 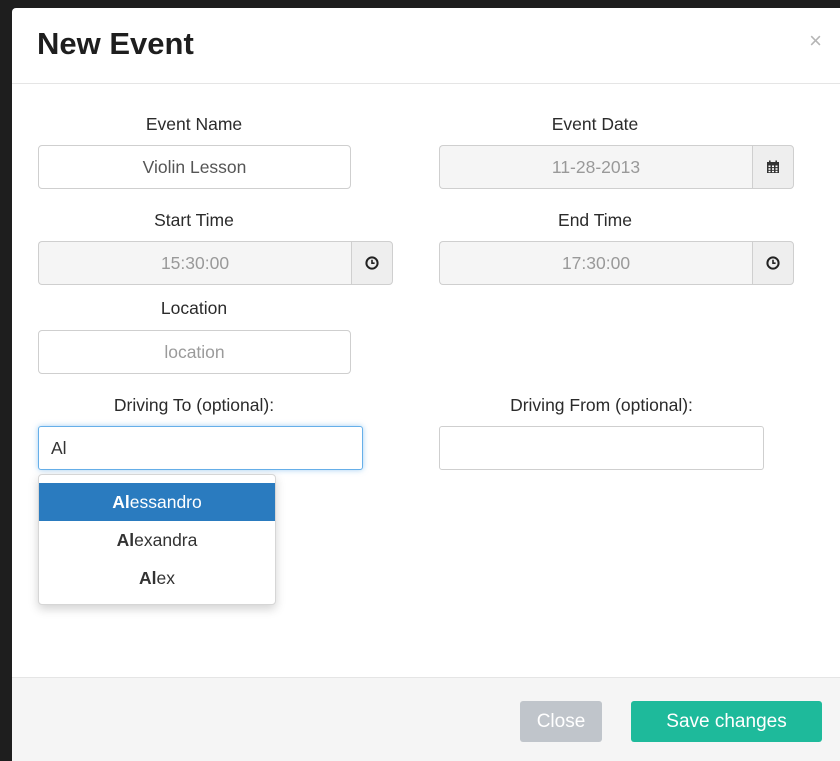 I want to click on calendar-icon, so click(x=773, y=166).